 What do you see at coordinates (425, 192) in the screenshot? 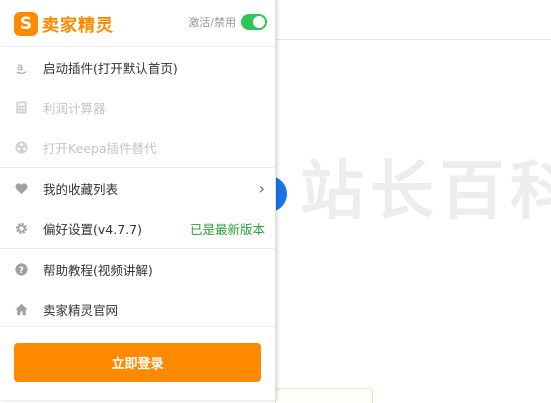
I see `watermark: 站长百科` at bounding box center [425, 192].